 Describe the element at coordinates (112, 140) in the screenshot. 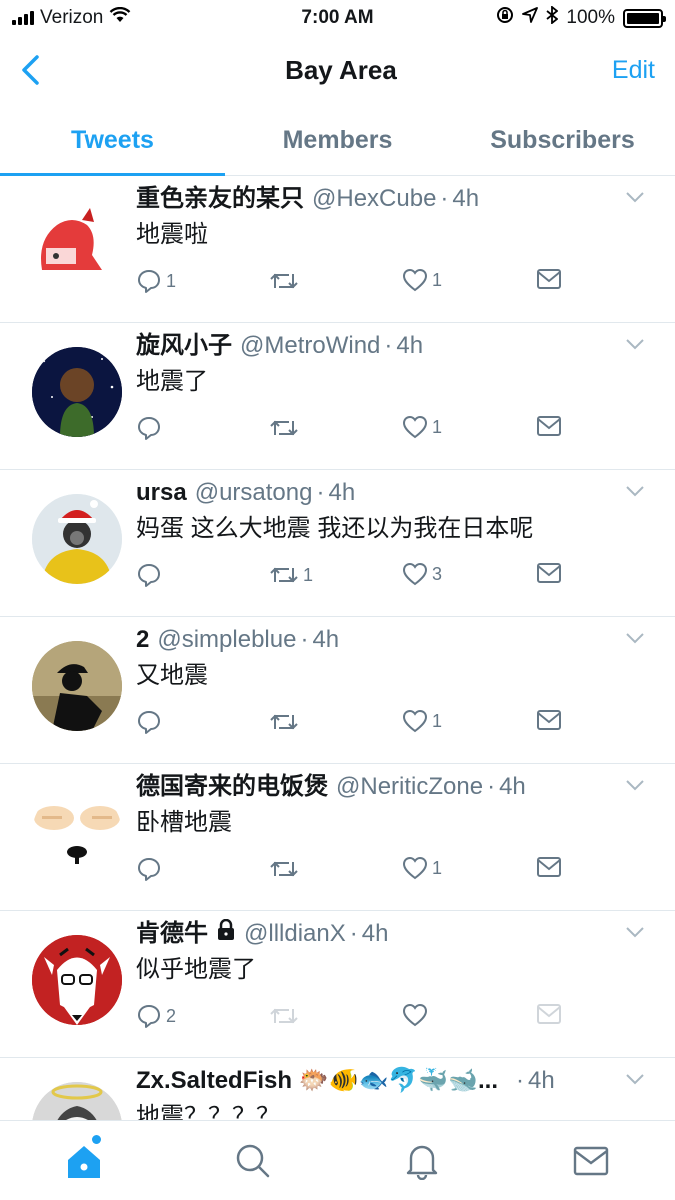

I see `tab-tweets: Tweets` at that location.